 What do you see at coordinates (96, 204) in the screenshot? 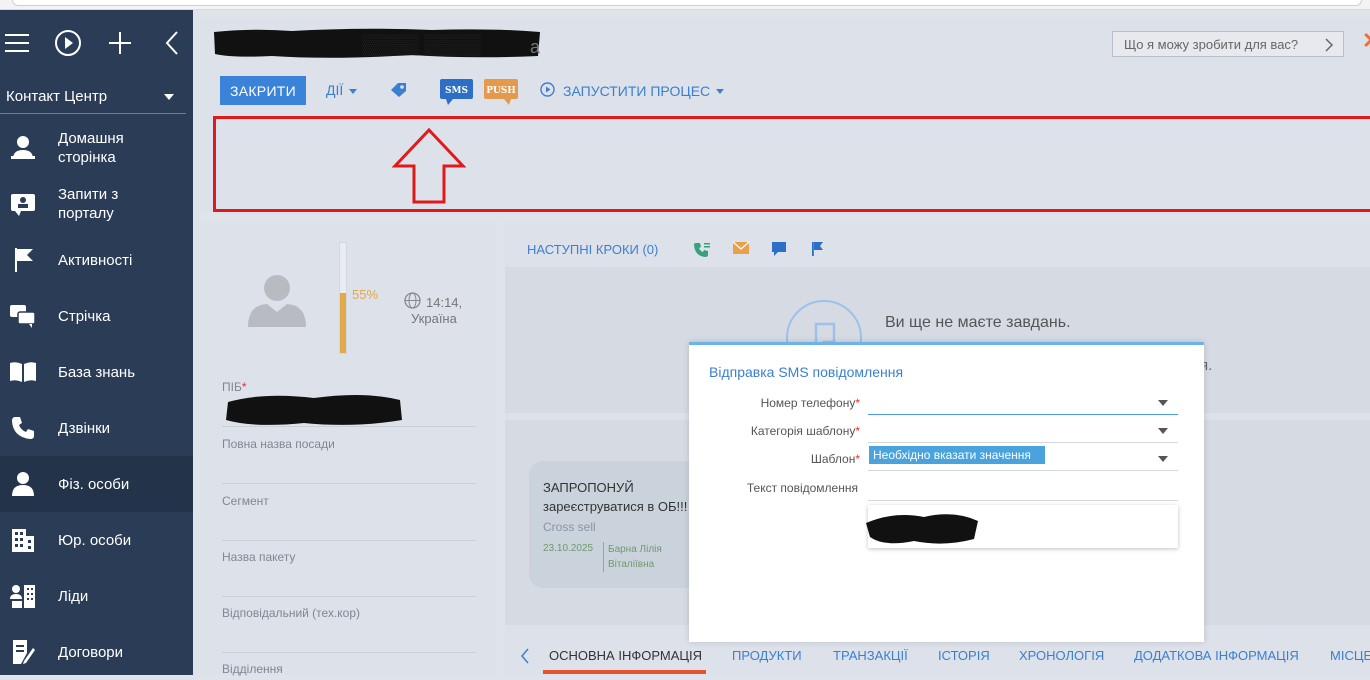
I see `sidebar-item-portal-requests: Запити з порталу` at bounding box center [96, 204].